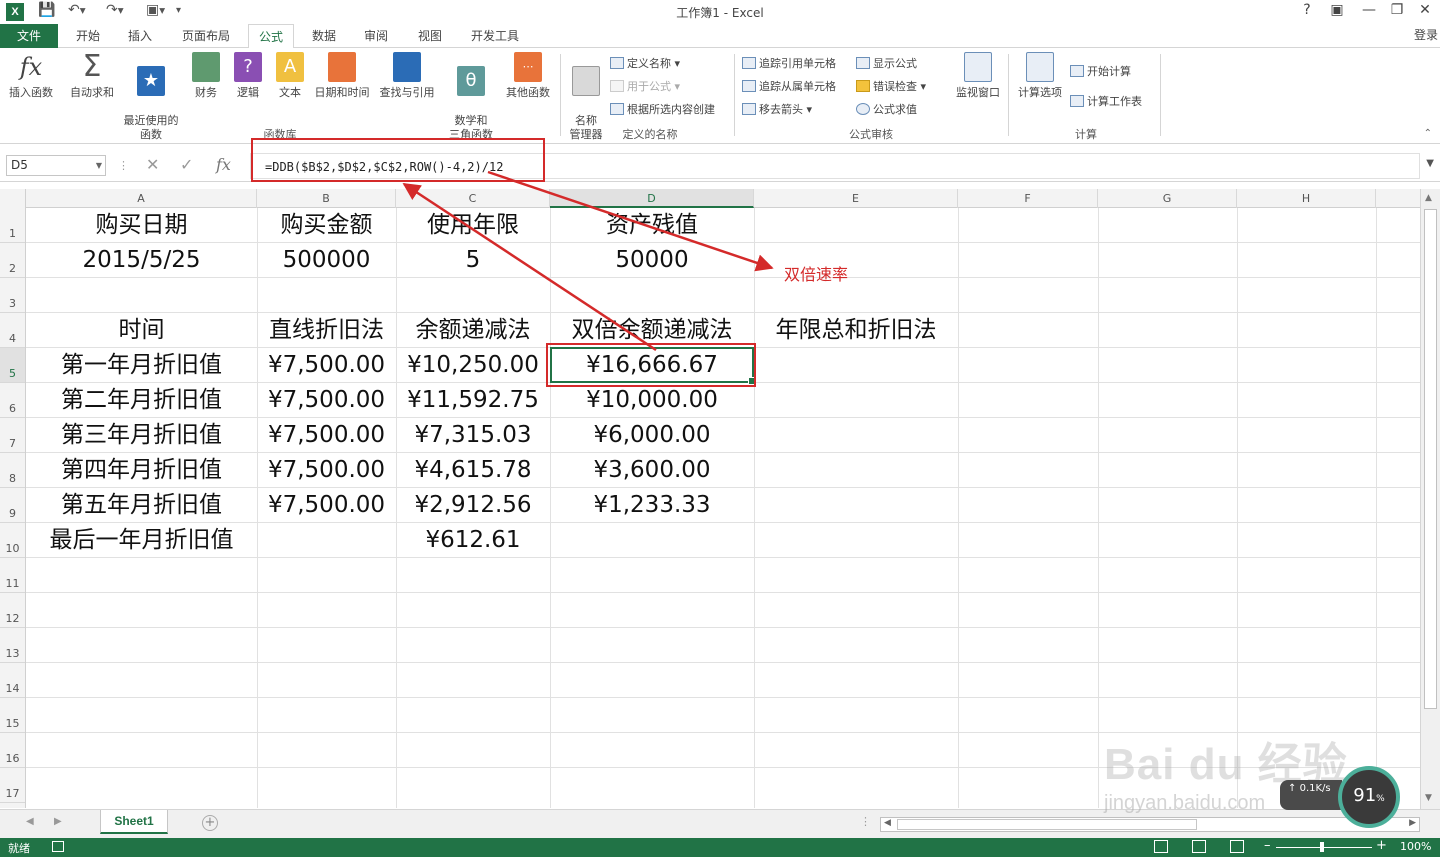 This screenshot has height=857, width=1440. What do you see at coordinates (115, 10) in the screenshot?
I see `redo-icon: ↷▾` at bounding box center [115, 10].